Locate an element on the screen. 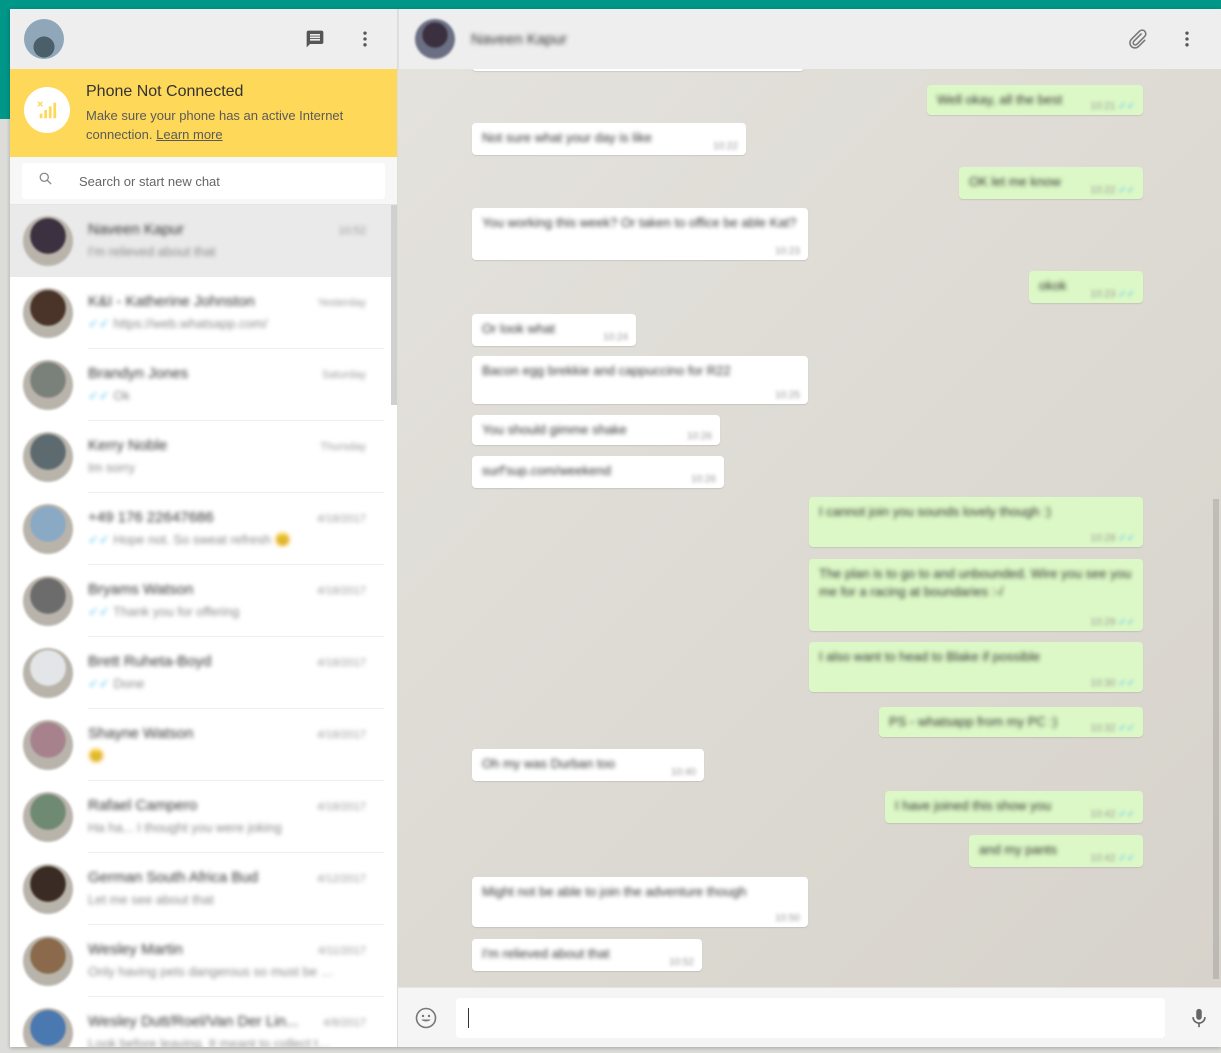 Image resolution: width=1221 pixels, height=1053 pixels. chat-time: 4/8/2017 is located at coordinates (344, 1023).